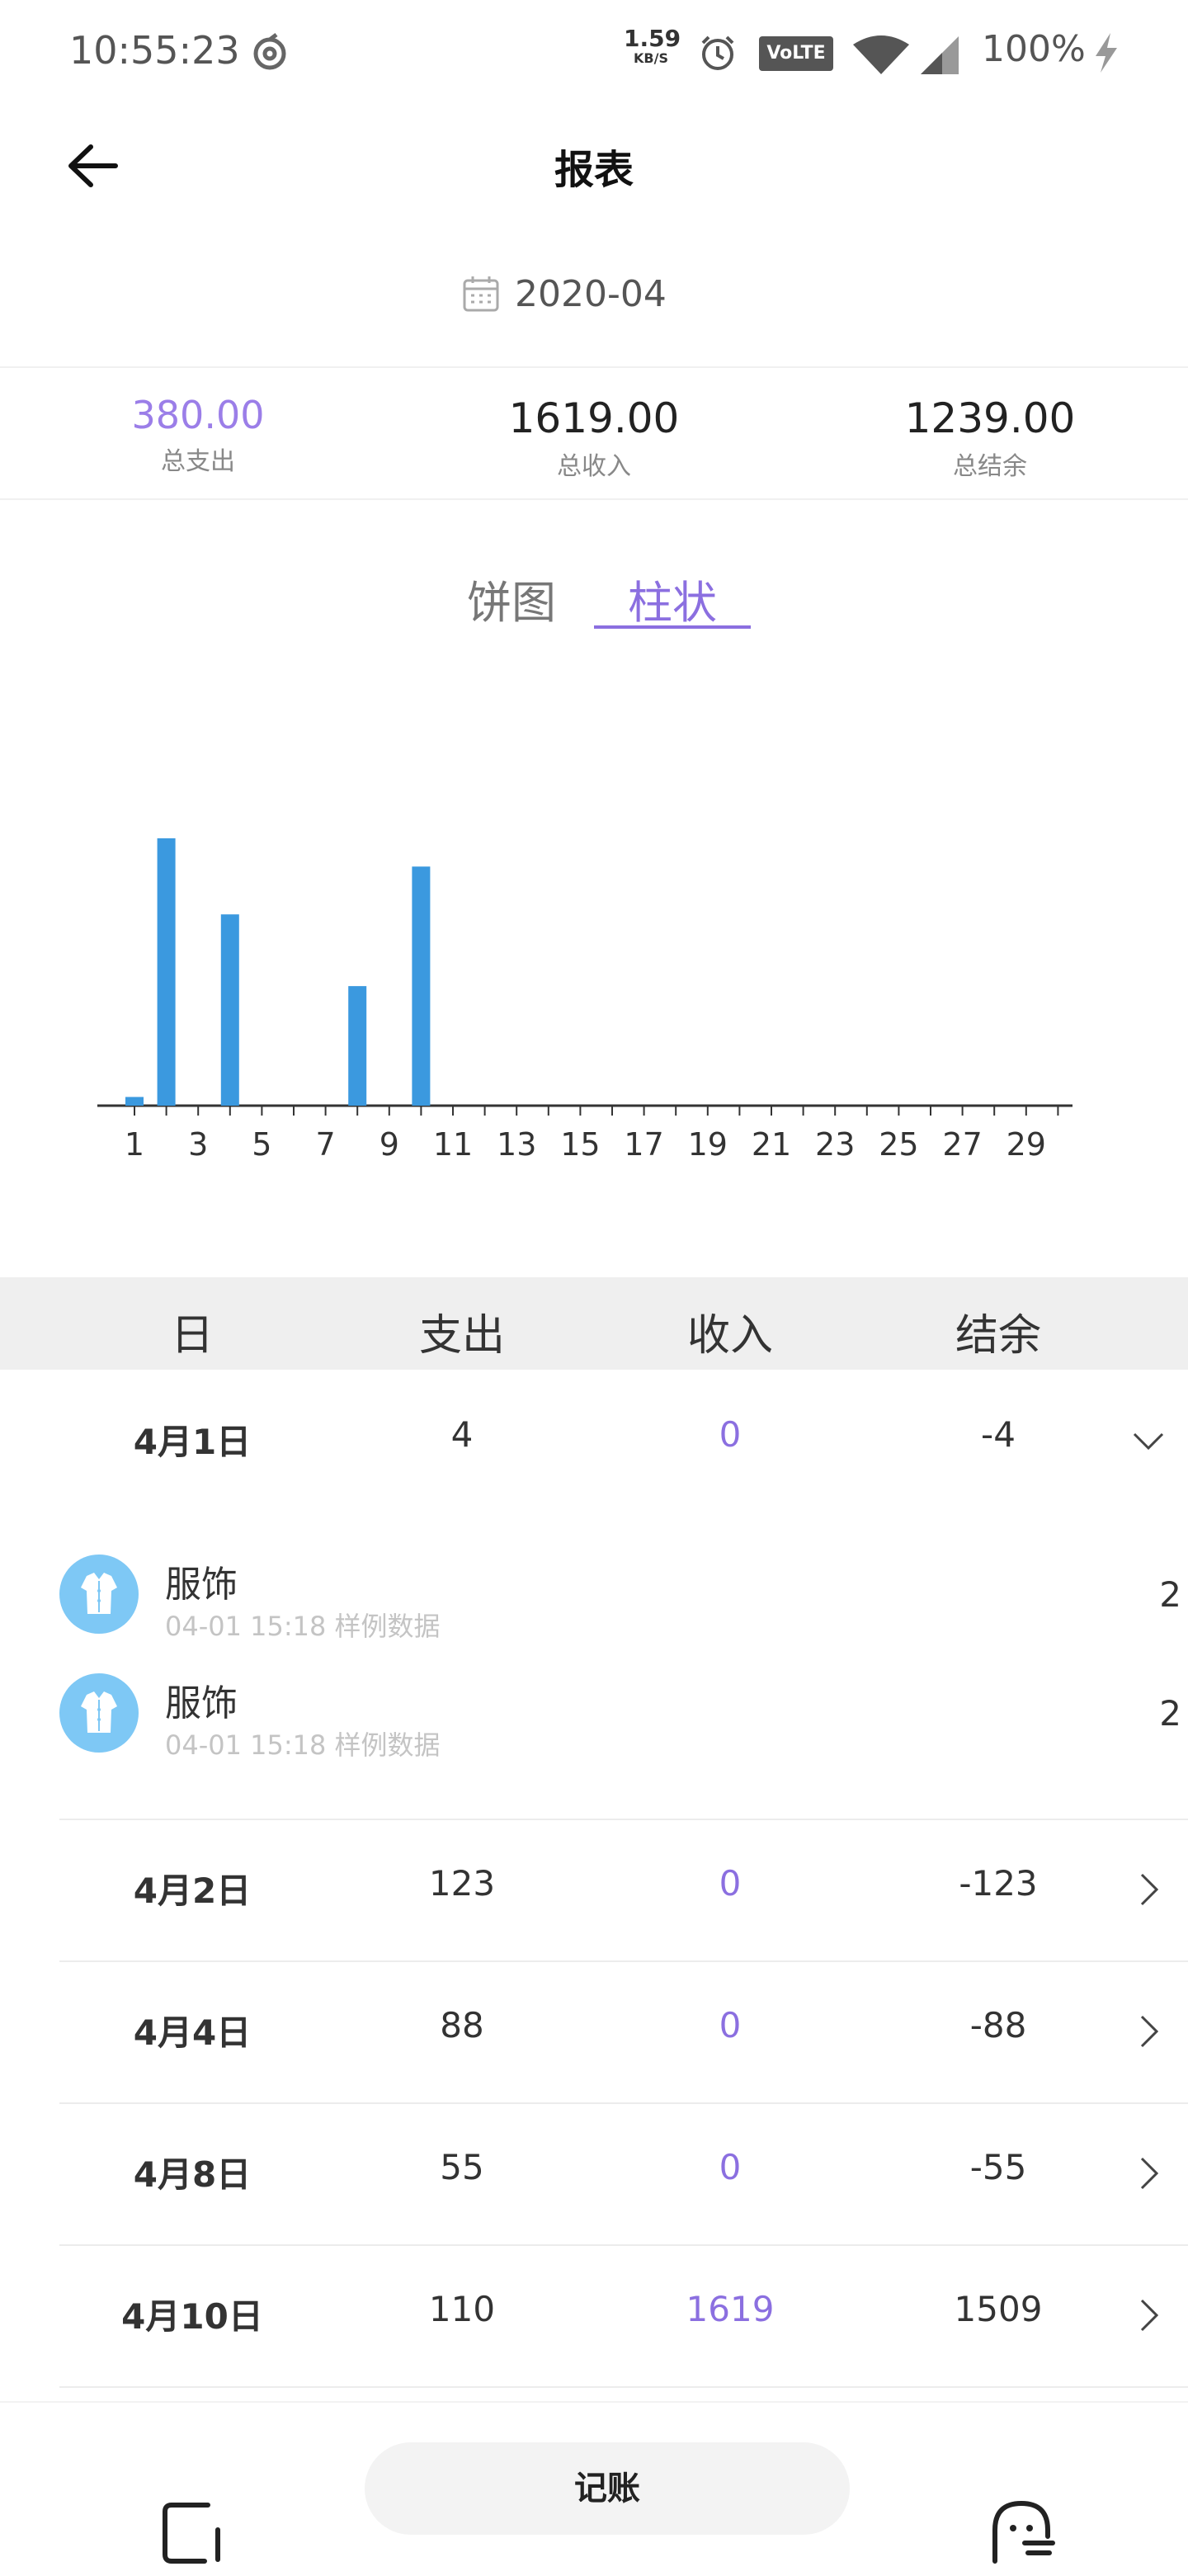 The width and height of the screenshot is (1188, 2576). Describe the element at coordinates (940, 55) in the screenshot. I see `signal-icon` at that location.